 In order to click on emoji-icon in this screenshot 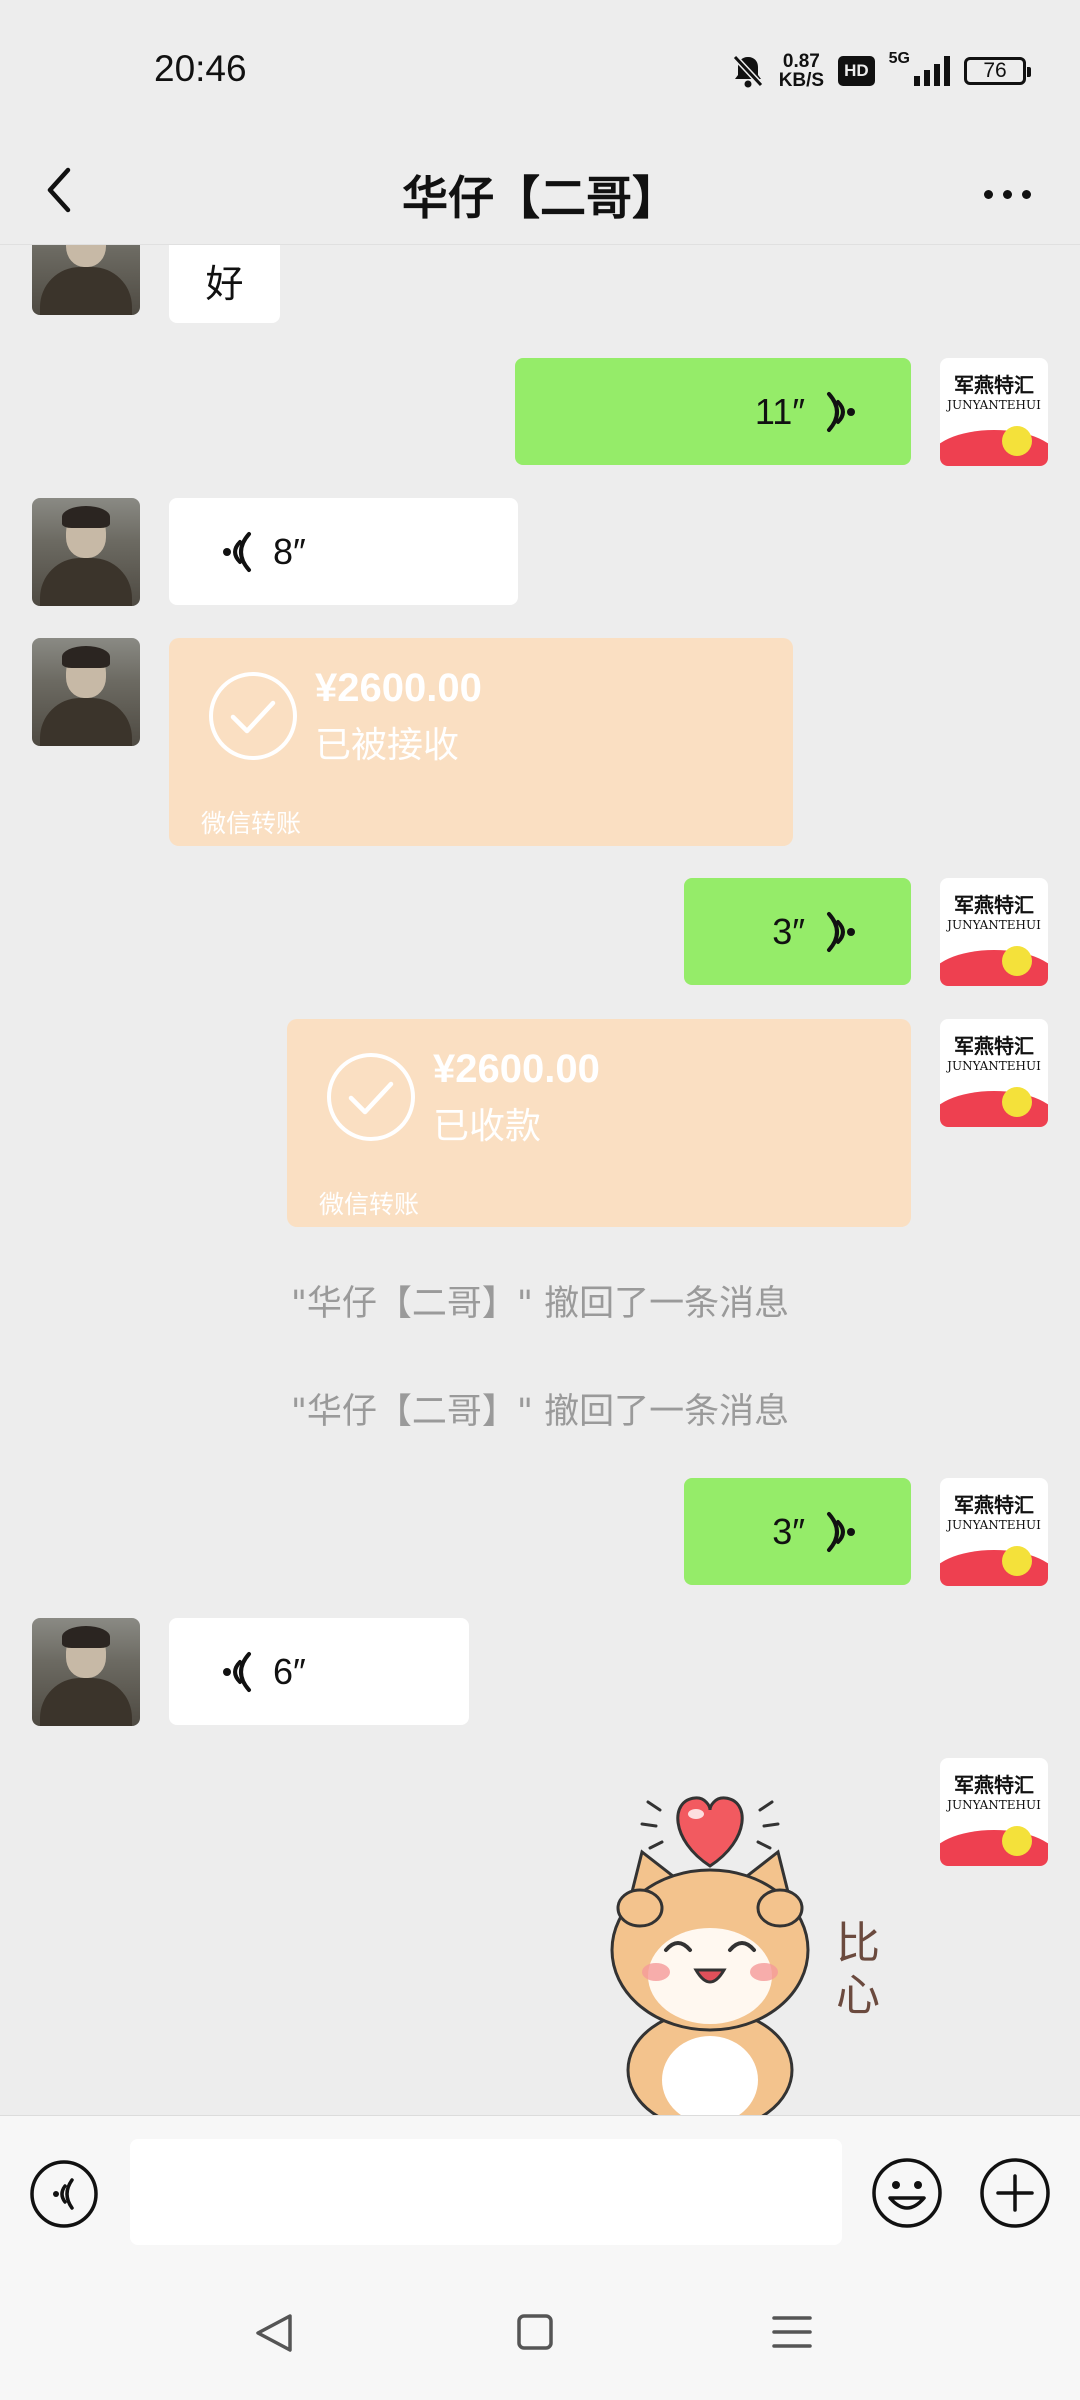, I will do `click(907, 2193)`.